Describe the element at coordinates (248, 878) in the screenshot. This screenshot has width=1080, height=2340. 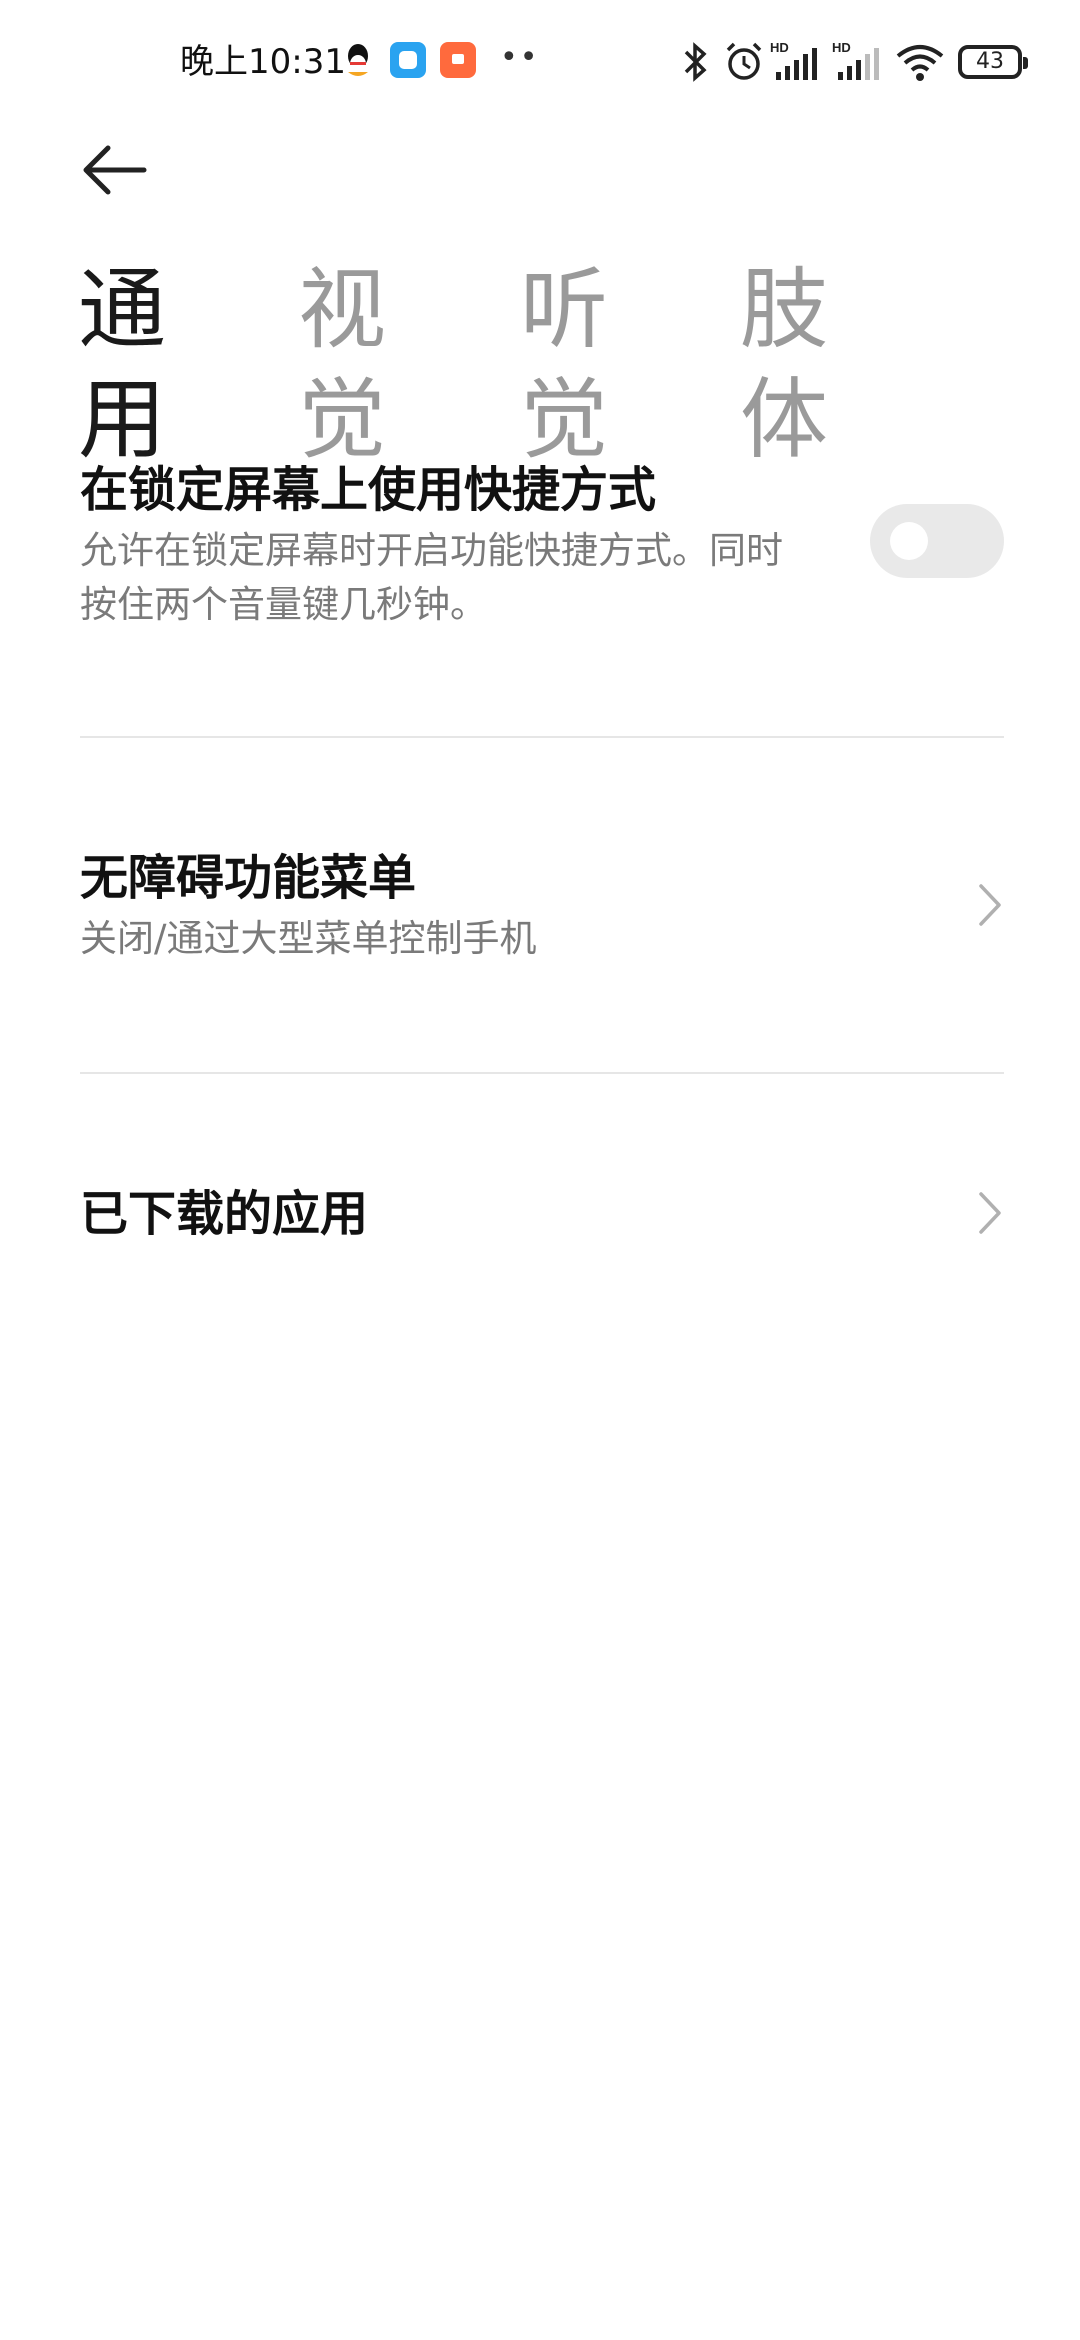
I see `accessibility-menu-title: 无障碍功能菜单` at that location.